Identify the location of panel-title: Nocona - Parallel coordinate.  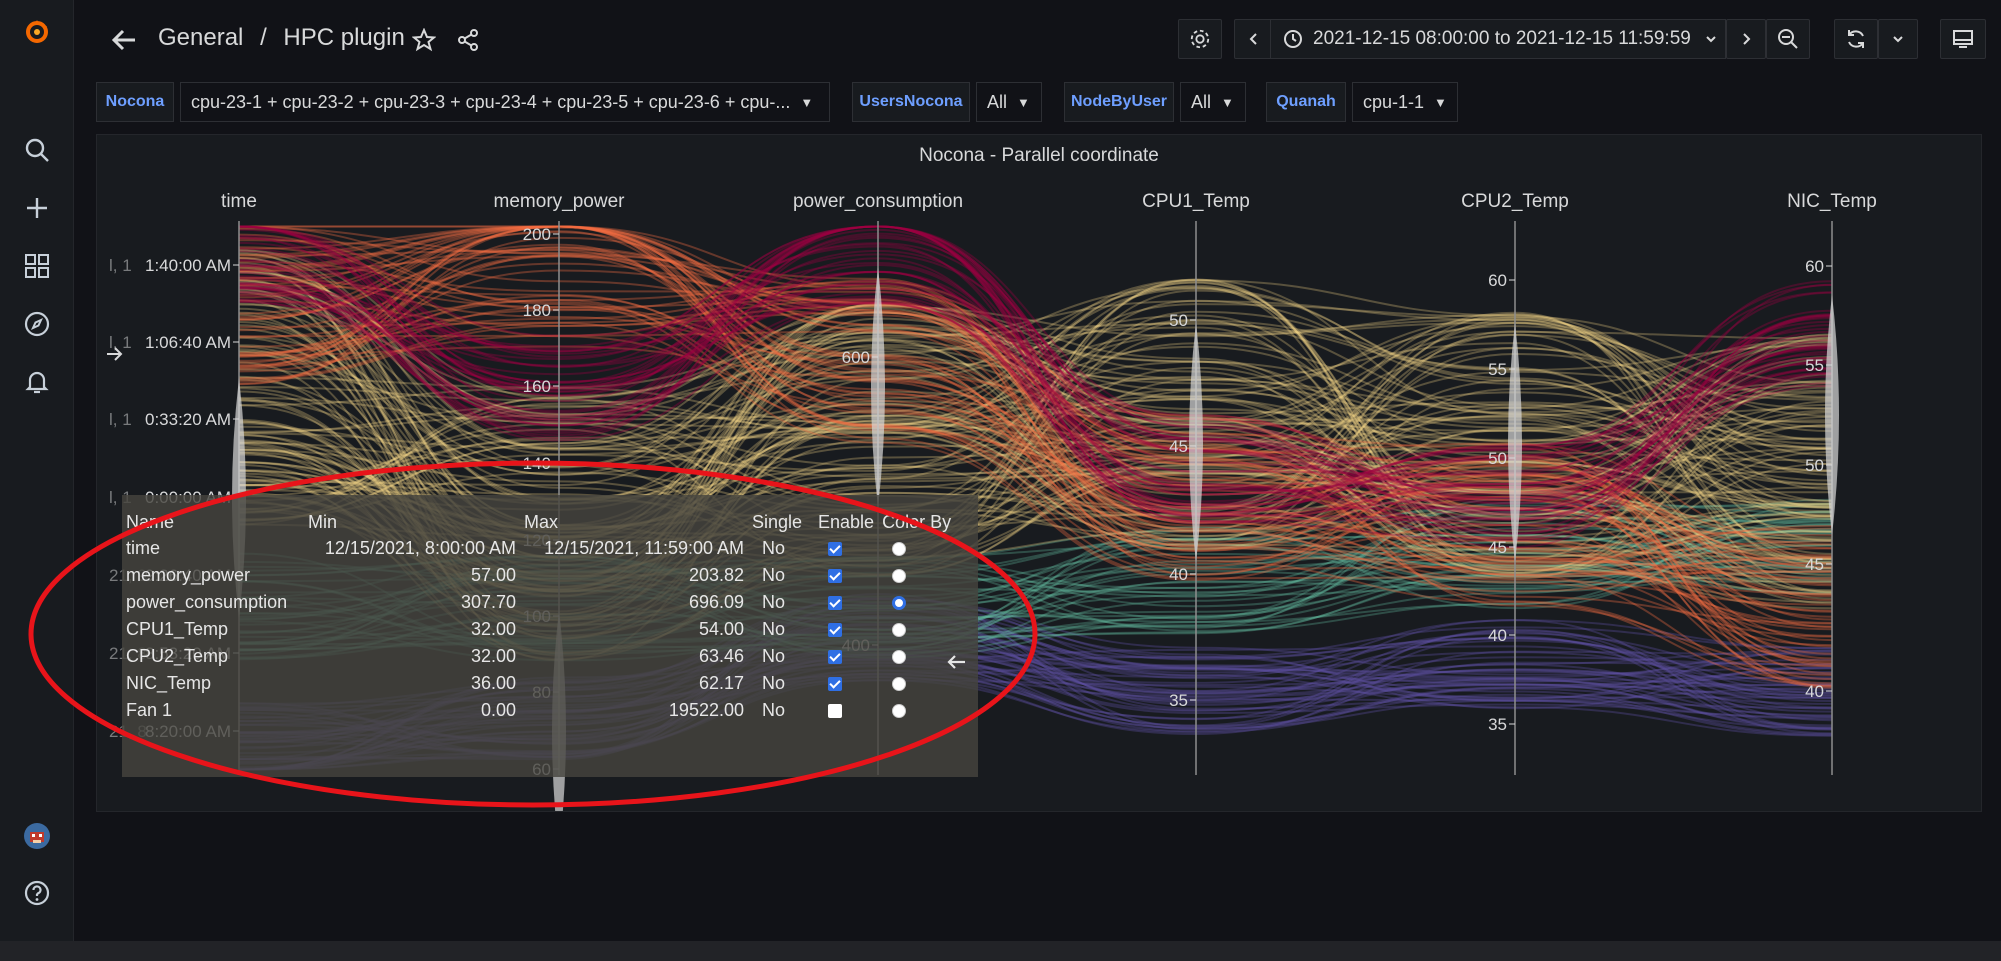
(1039, 156).